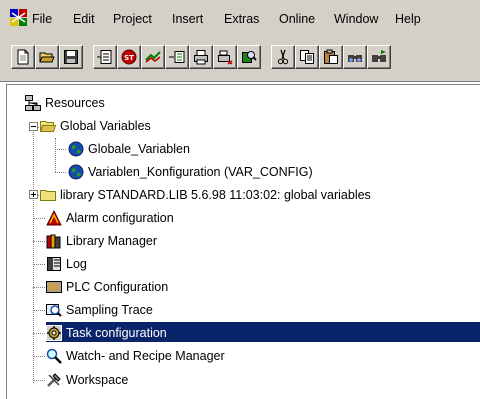 Image resolution: width=480 pixels, height=399 pixels. I want to click on paste-icon, so click(331, 56).